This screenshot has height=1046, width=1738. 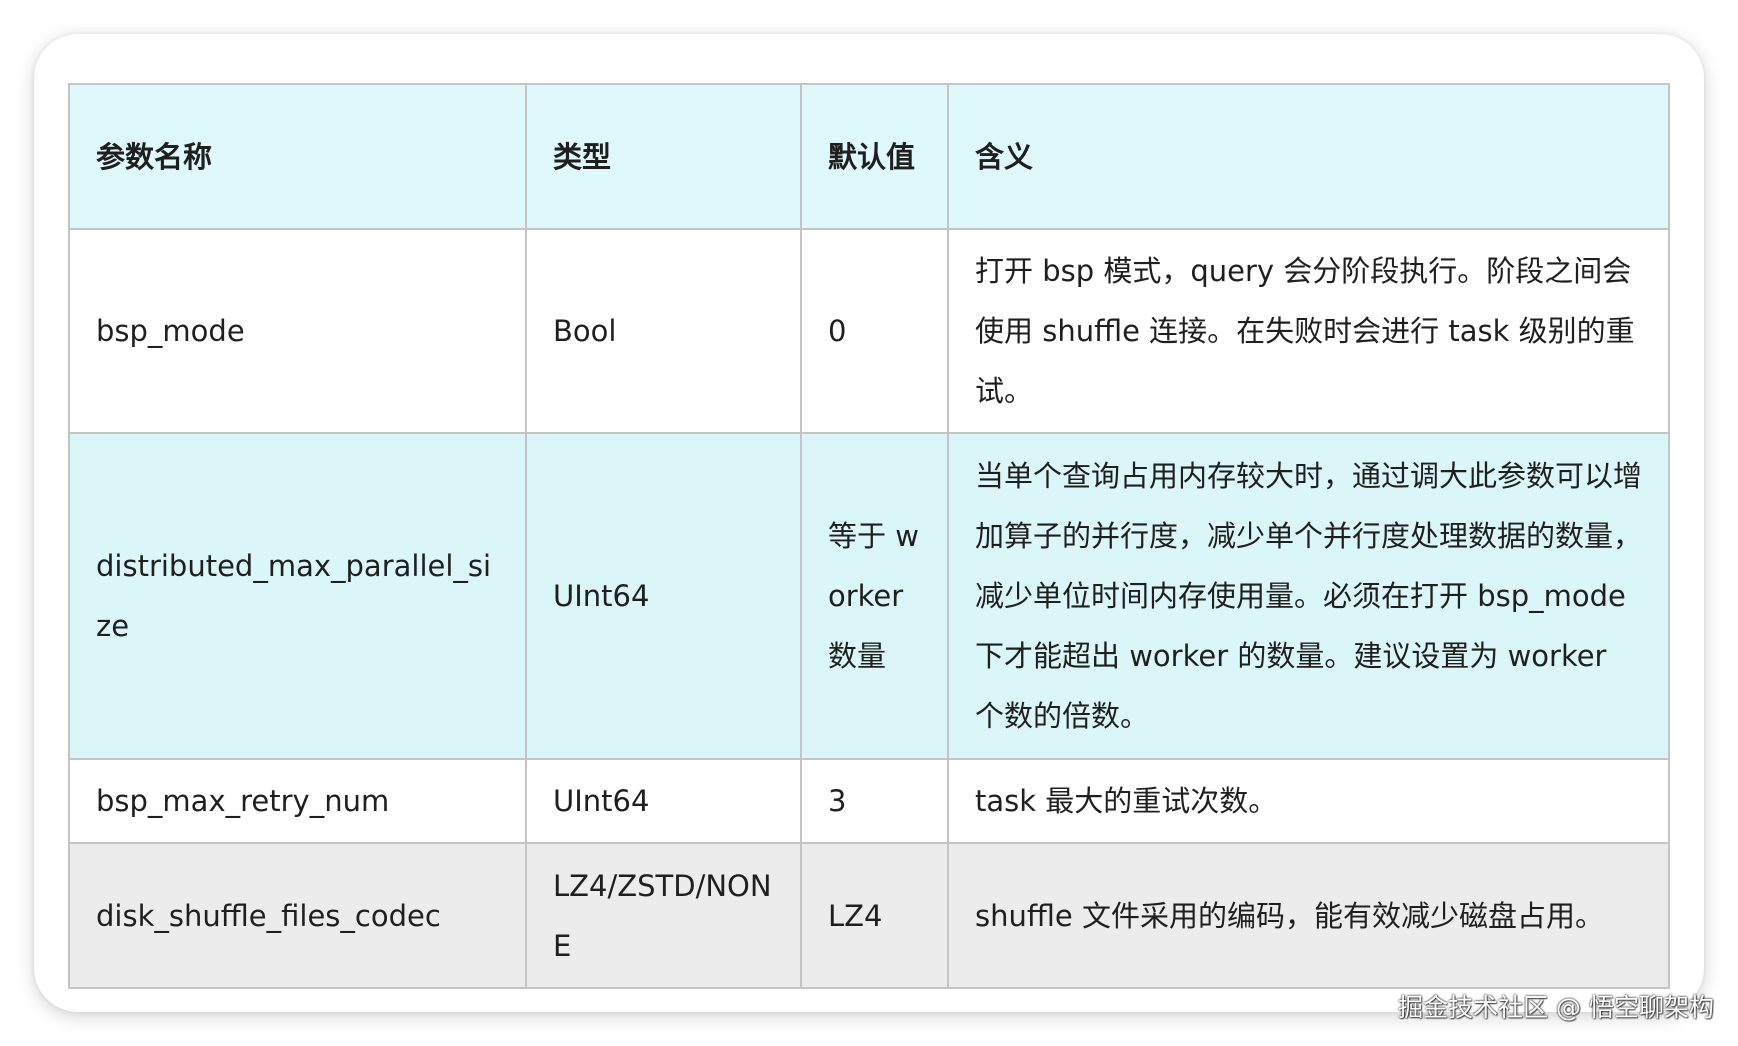 What do you see at coordinates (1308, 156) in the screenshot?
I see `header-meaning: 含义` at bounding box center [1308, 156].